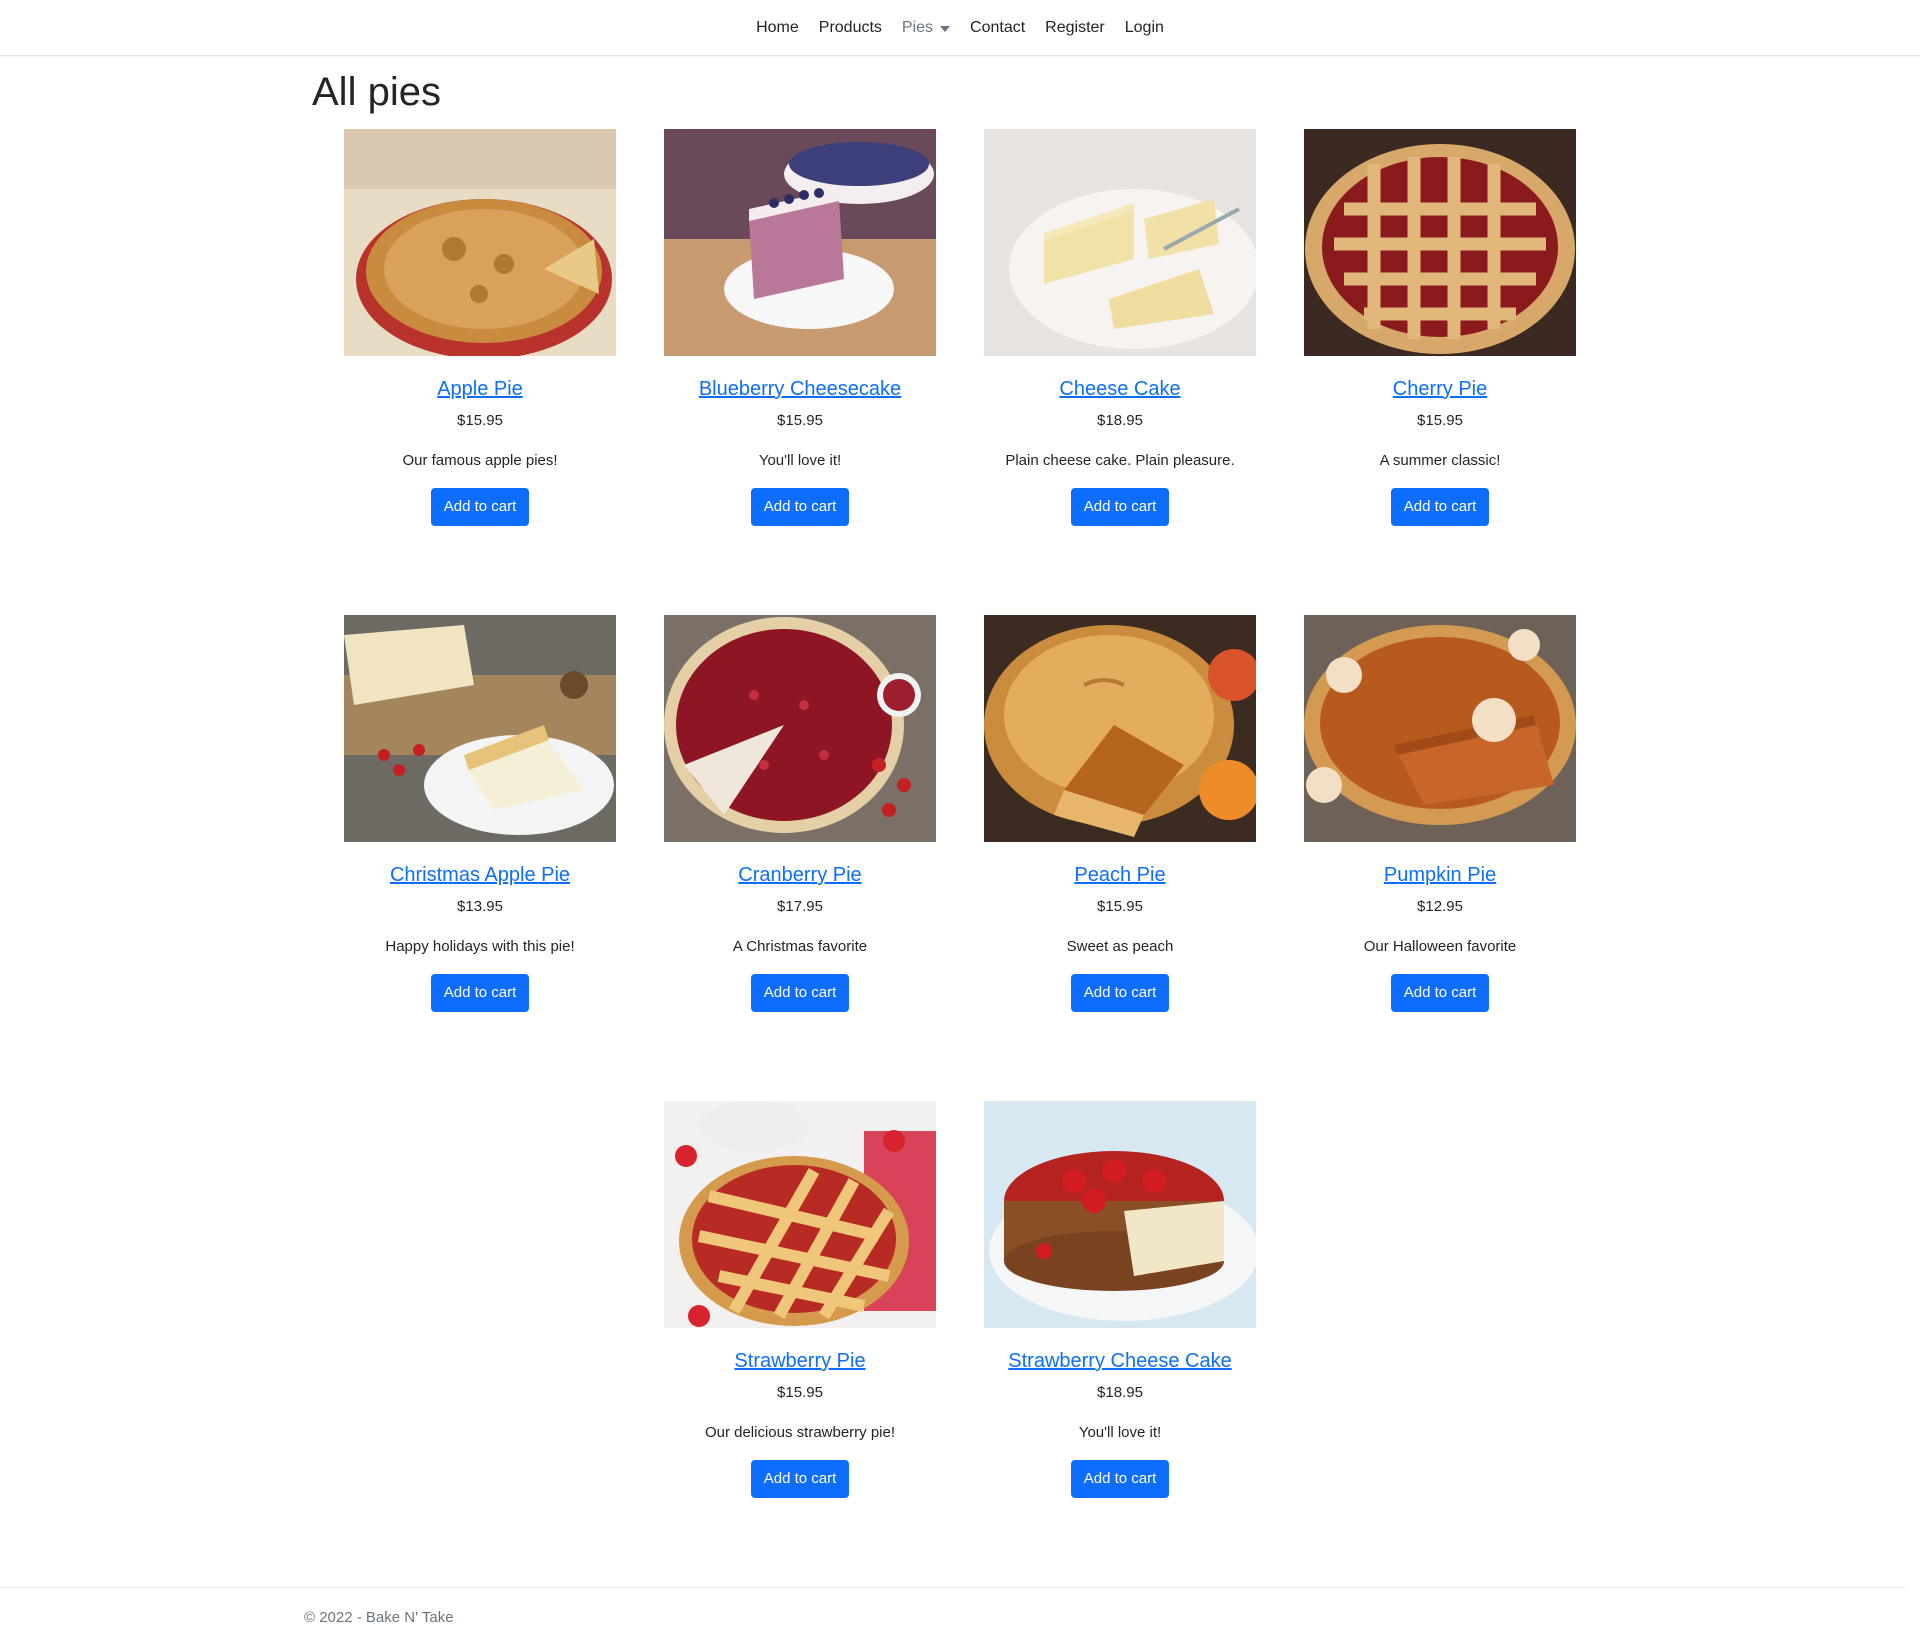  What do you see at coordinates (480, 875) in the screenshot?
I see `pie-name-link: Christmas Apple Pie` at bounding box center [480, 875].